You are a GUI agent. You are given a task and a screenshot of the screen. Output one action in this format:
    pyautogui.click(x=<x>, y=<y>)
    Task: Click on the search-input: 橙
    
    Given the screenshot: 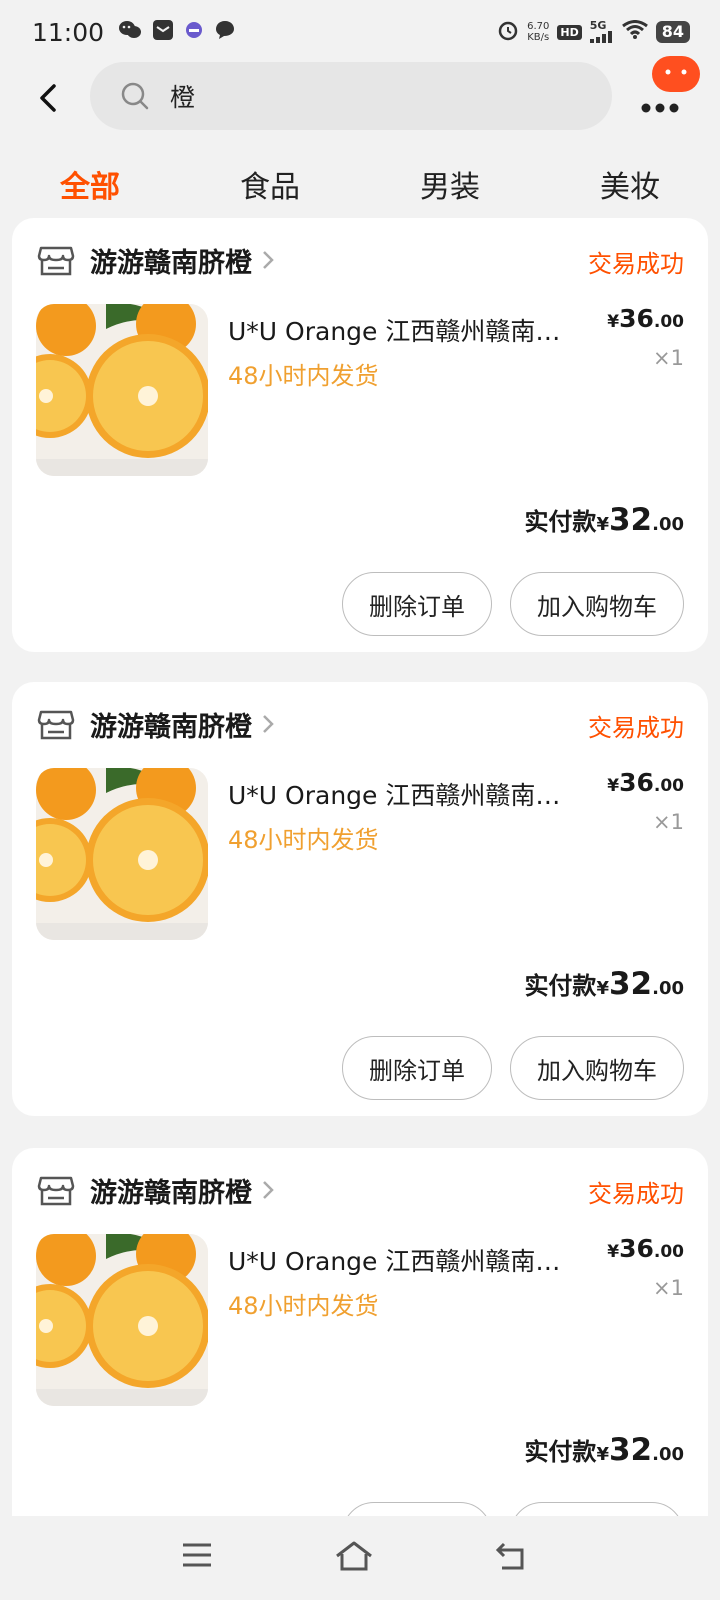 What is the action you would take?
    pyautogui.click(x=351, y=96)
    